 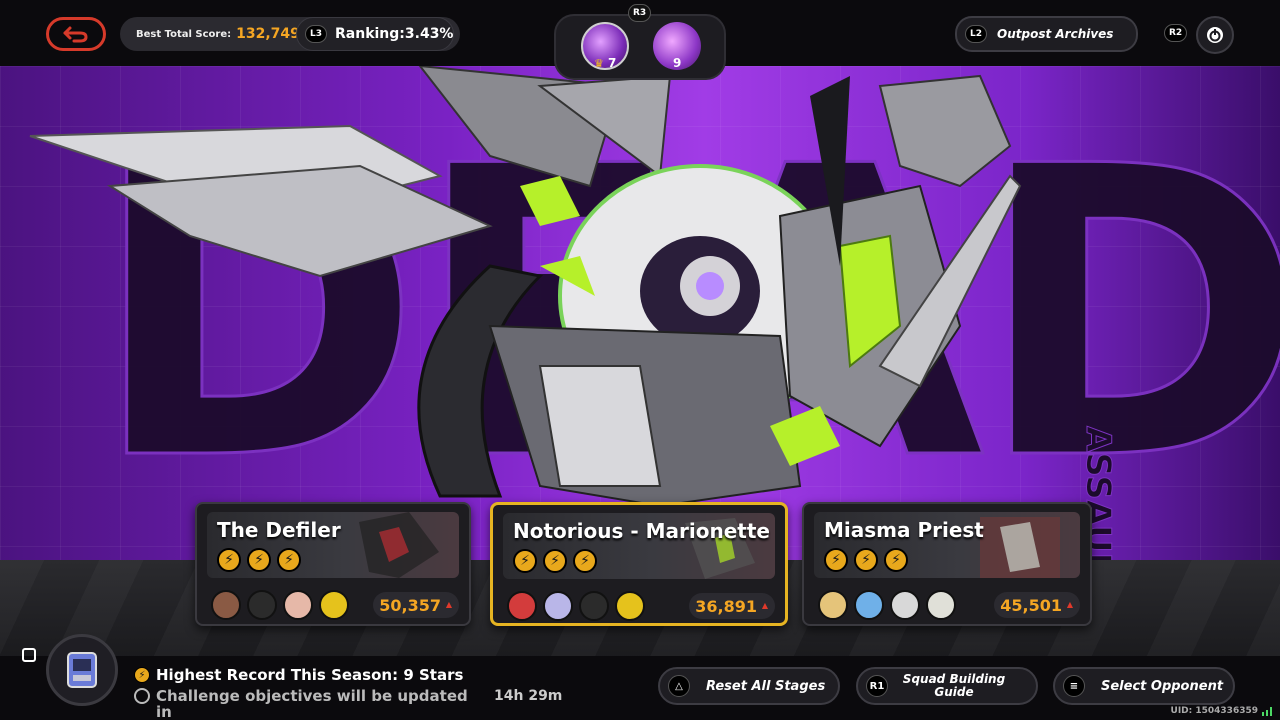 I want to click on boss-score-box: 45,501 ▲, so click(x=1037, y=605).